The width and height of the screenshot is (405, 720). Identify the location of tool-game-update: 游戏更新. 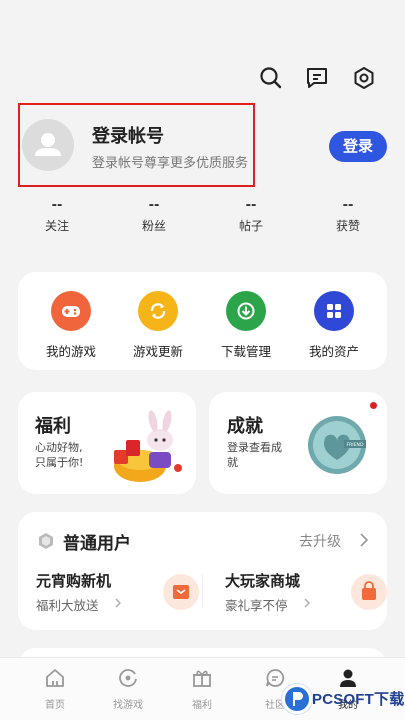
(158, 325).